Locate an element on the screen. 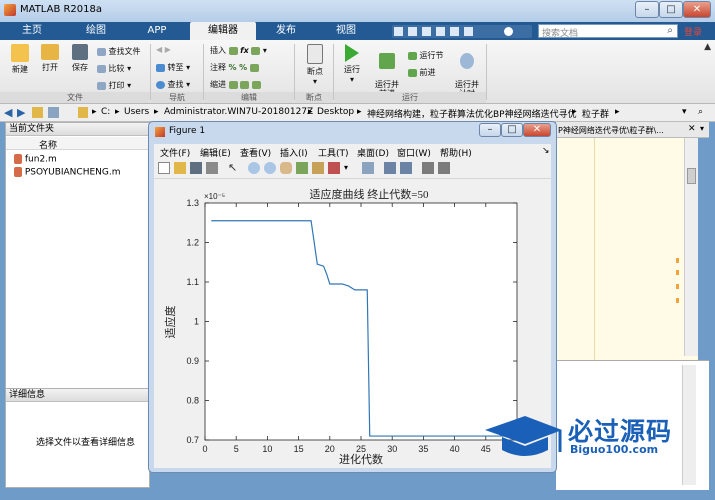 Image resolution: width=715 pixels, height=500 pixels. menu-view: 查看(V) is located at coordinates (255, 152).